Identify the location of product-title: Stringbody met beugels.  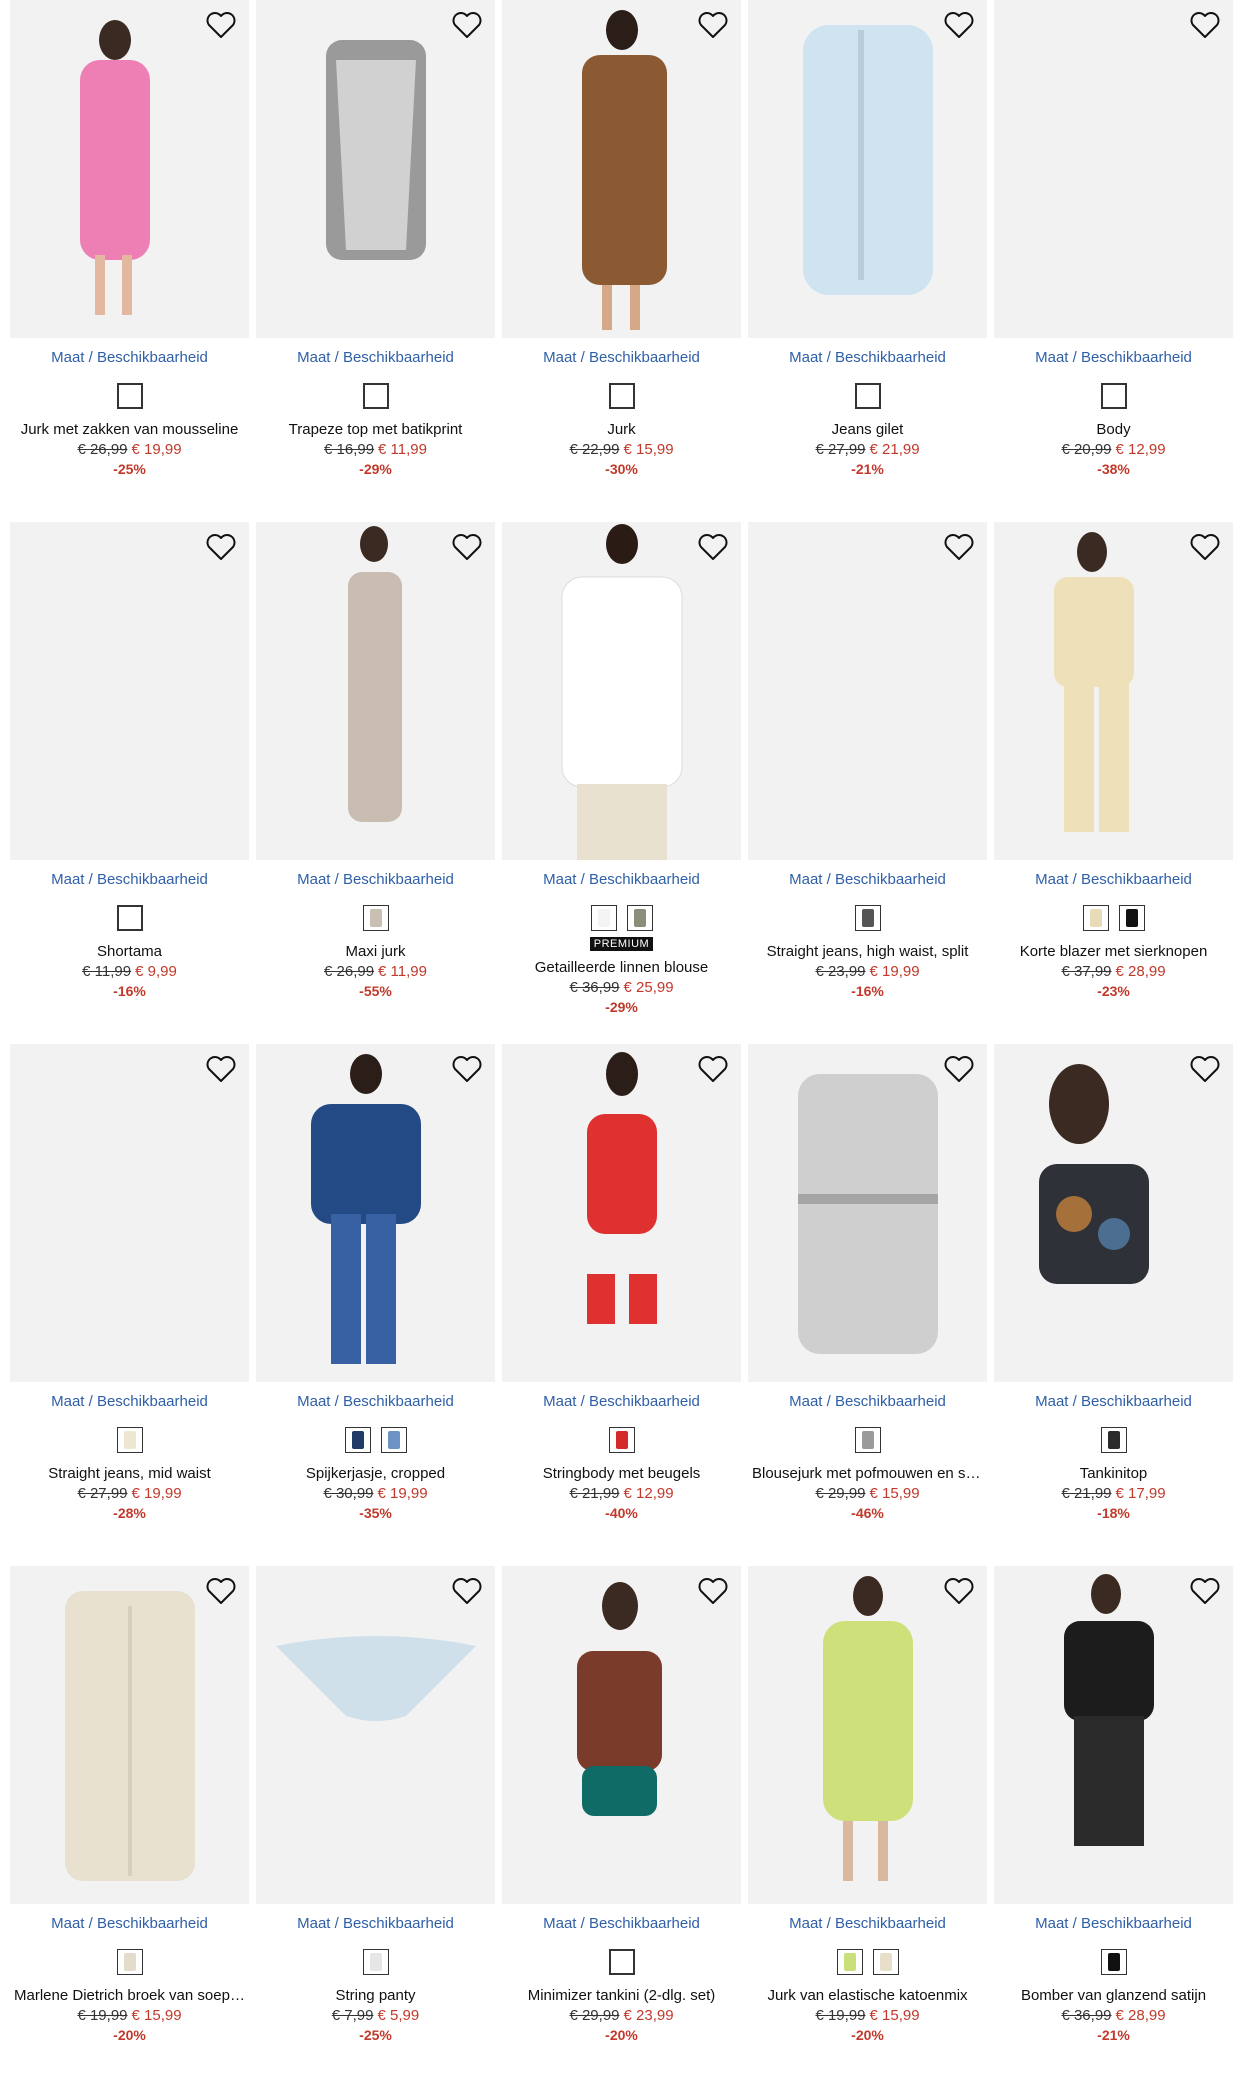
(621, 1473).